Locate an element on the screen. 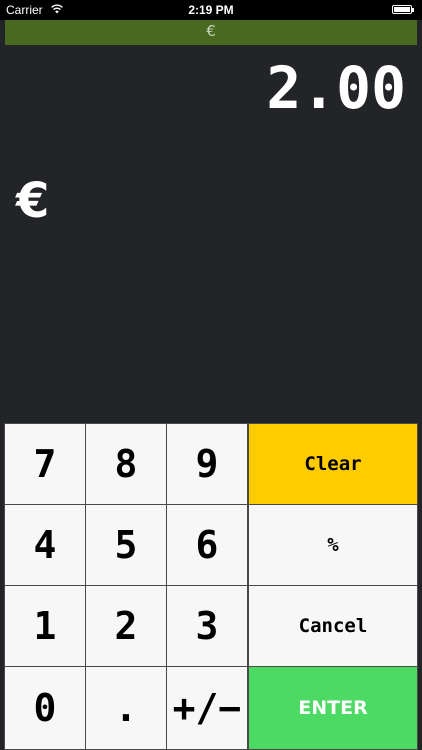 This screenshot has width=422, height=750. key-7: 7 is located at coordinates (45, 464).